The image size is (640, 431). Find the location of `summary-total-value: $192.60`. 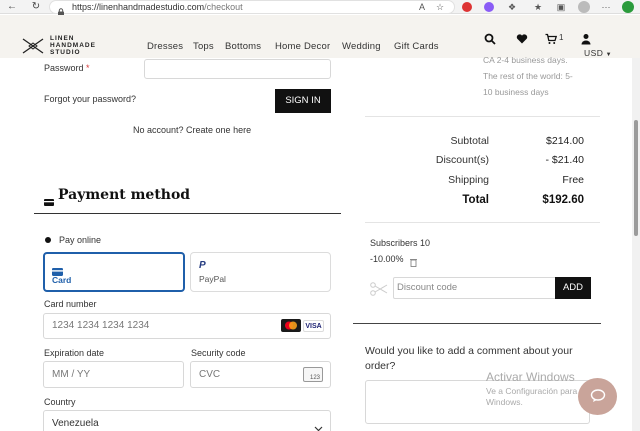

summary-total-value: $192.60 is located at coordinates (563, 200).